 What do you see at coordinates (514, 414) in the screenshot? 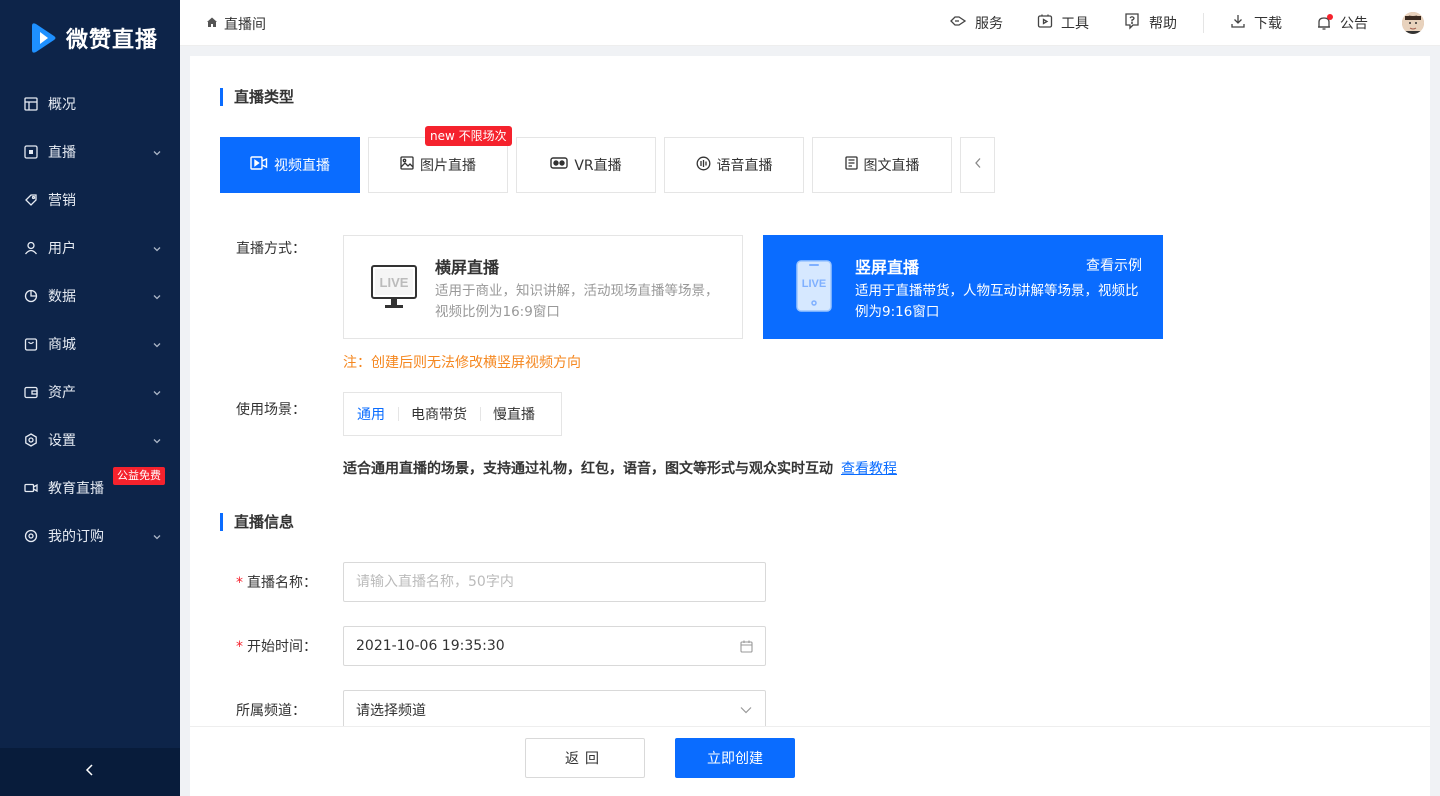
I see `scene-tab-slow-live: 慢直播` at bounding box center [514, 414].